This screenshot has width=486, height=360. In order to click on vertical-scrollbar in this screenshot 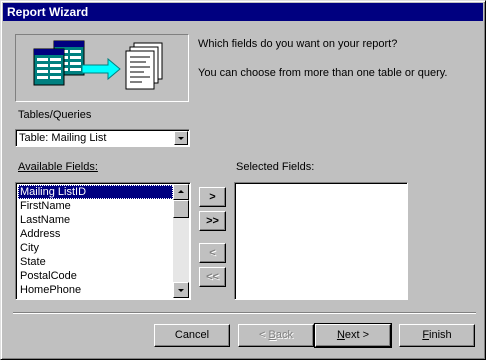, I will do `click(181, 241)`.